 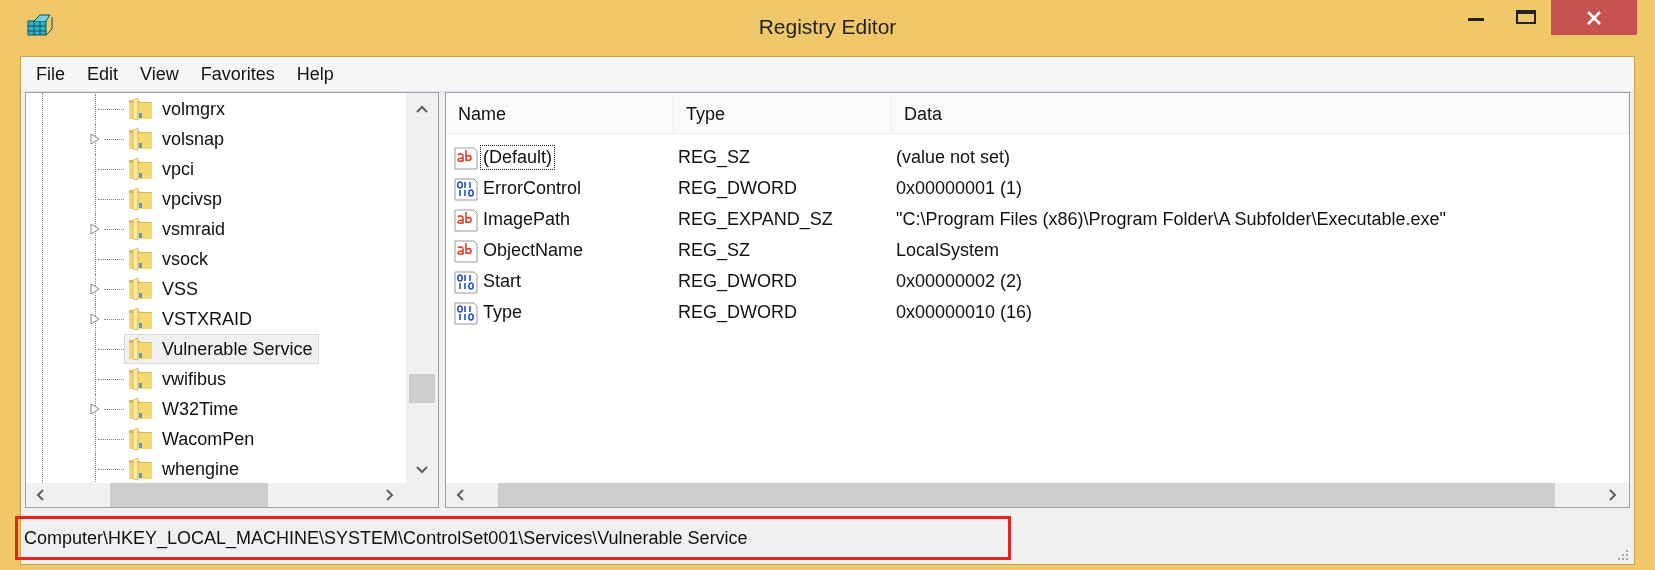 I want to click on menu-item: Edit, so click(x=103, y=74).